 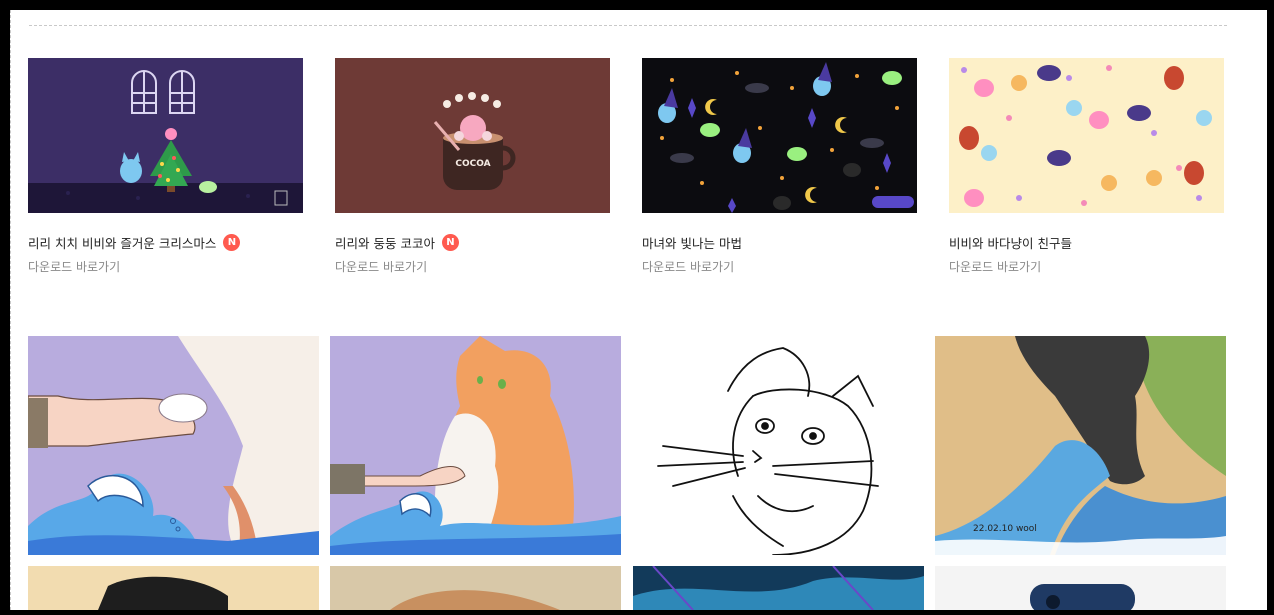 I want to click on wallpaper-title: 마녀와 빛나는 마법, so click(x=692, y=242).